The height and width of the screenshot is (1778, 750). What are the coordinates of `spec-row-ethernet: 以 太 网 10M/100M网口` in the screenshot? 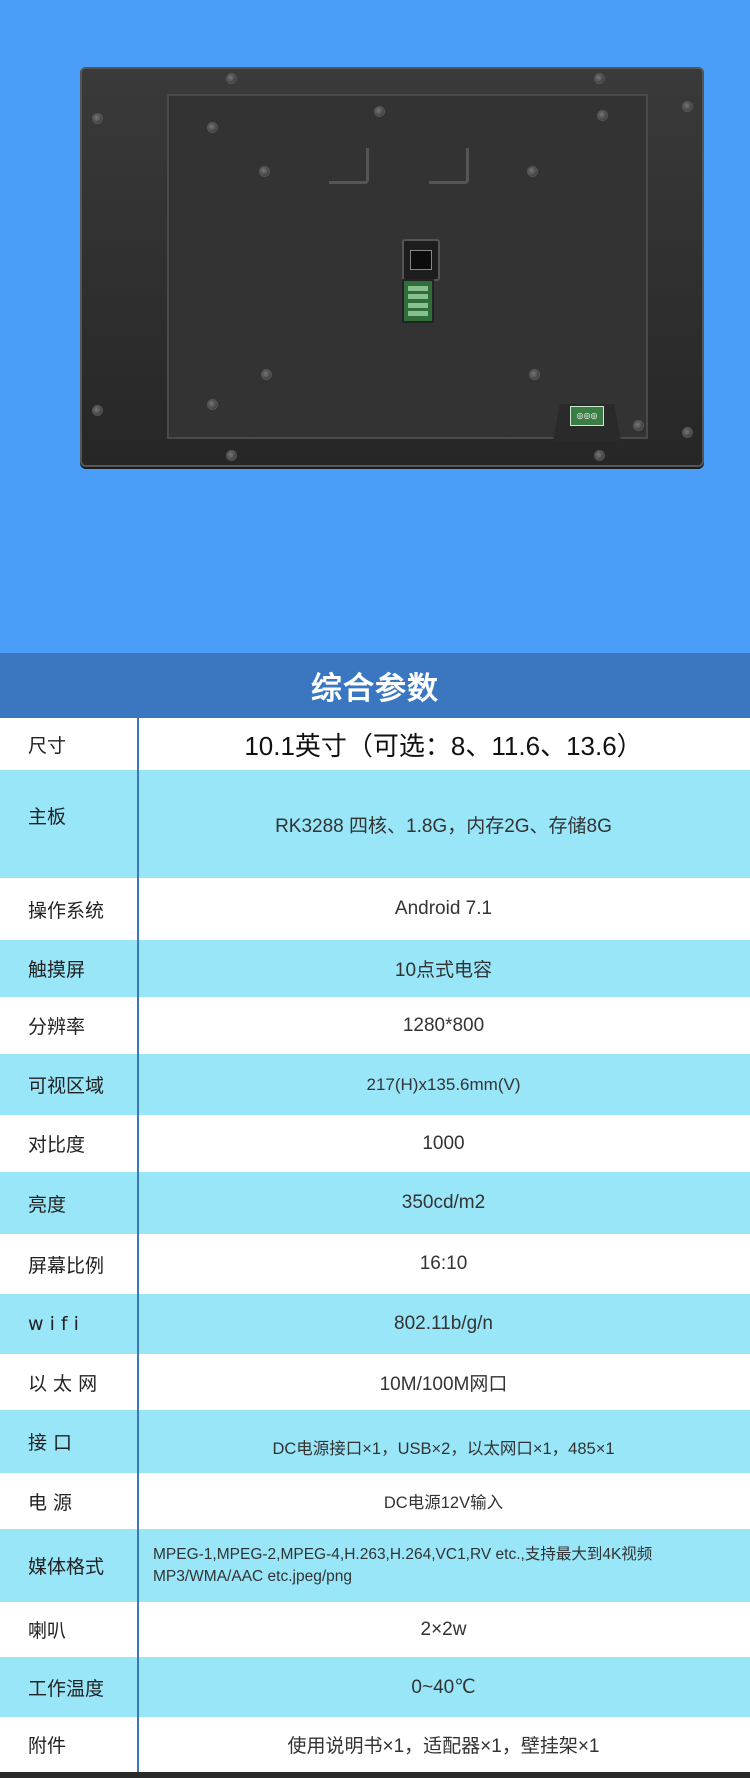 It's located at (375, 1382).